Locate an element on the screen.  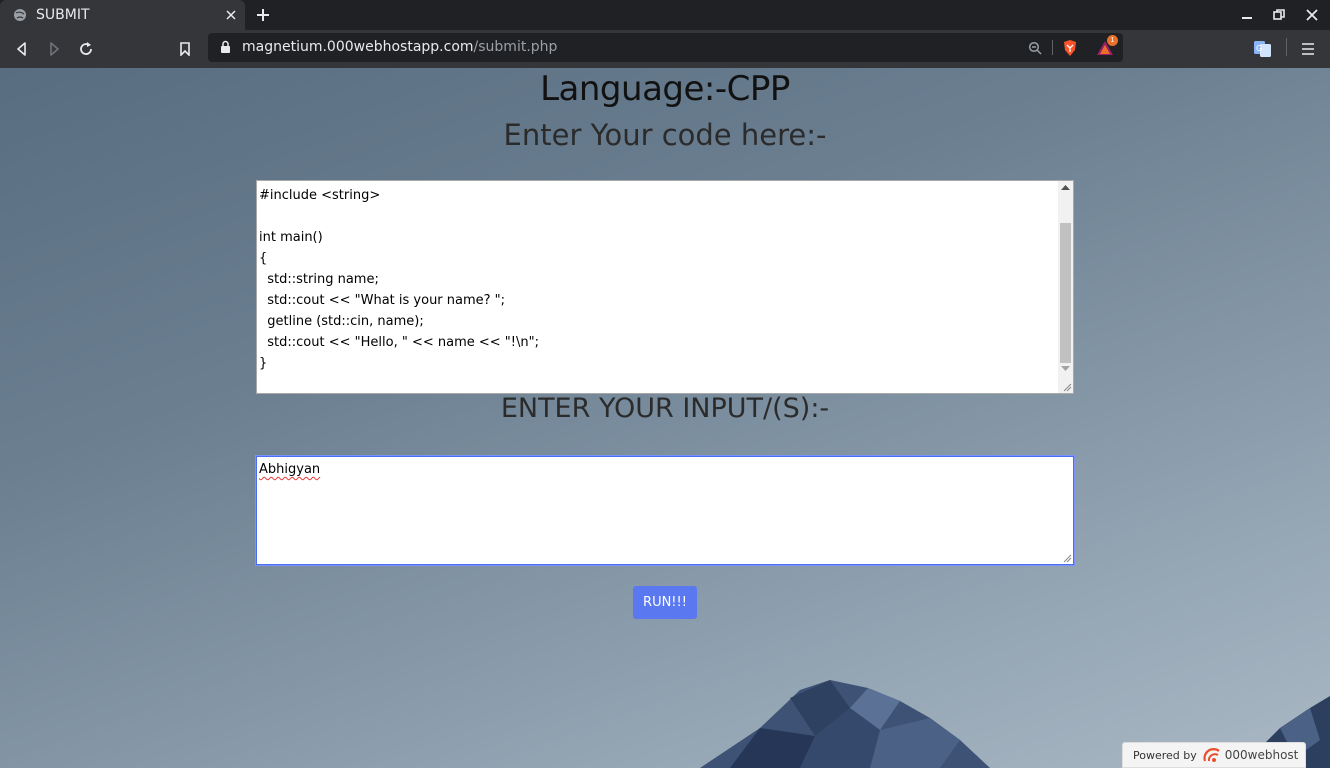
omnibox-divider is located at coordinates (1052, 47).